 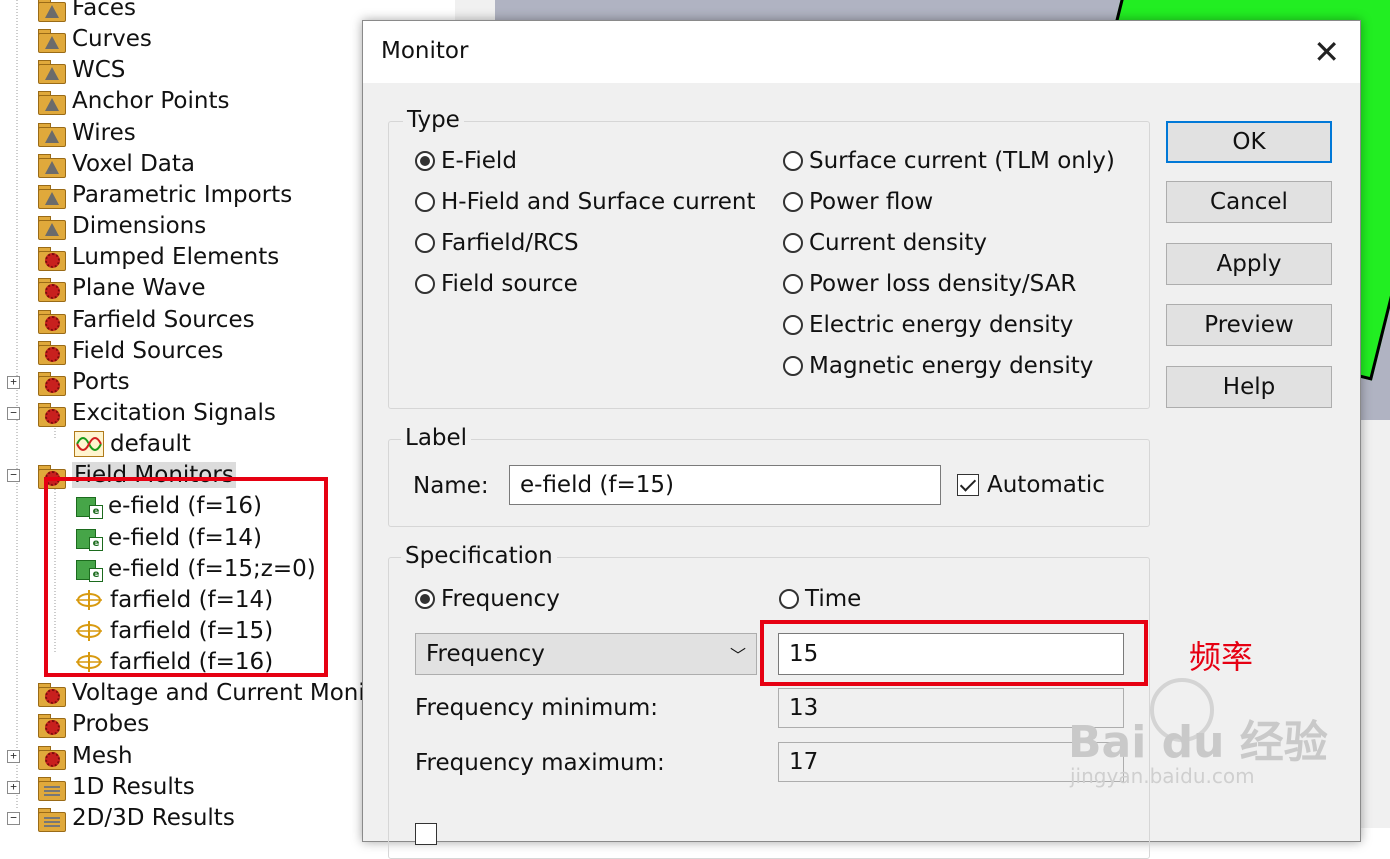 What do you see at coordinates (151, 101) in the screenshot?
I see `tree-item-label: Anchor Points` at bounding box center [151, 101].